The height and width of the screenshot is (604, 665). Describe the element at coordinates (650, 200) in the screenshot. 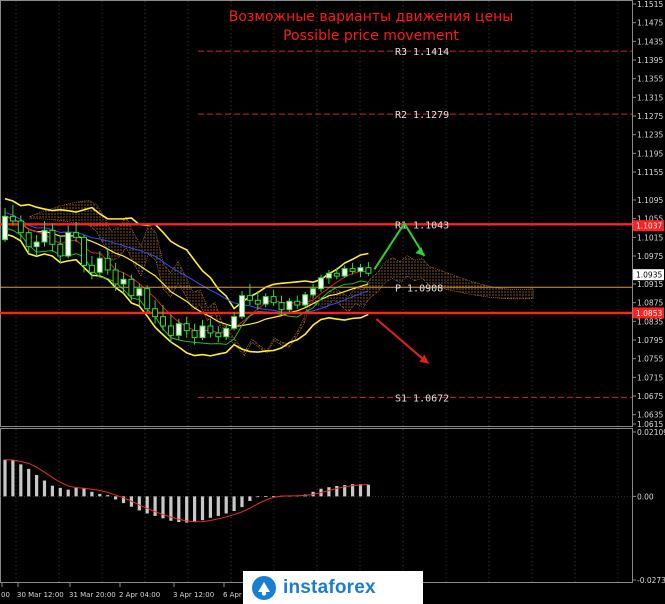

I see `price-tick-label: 1.1095` at that location.